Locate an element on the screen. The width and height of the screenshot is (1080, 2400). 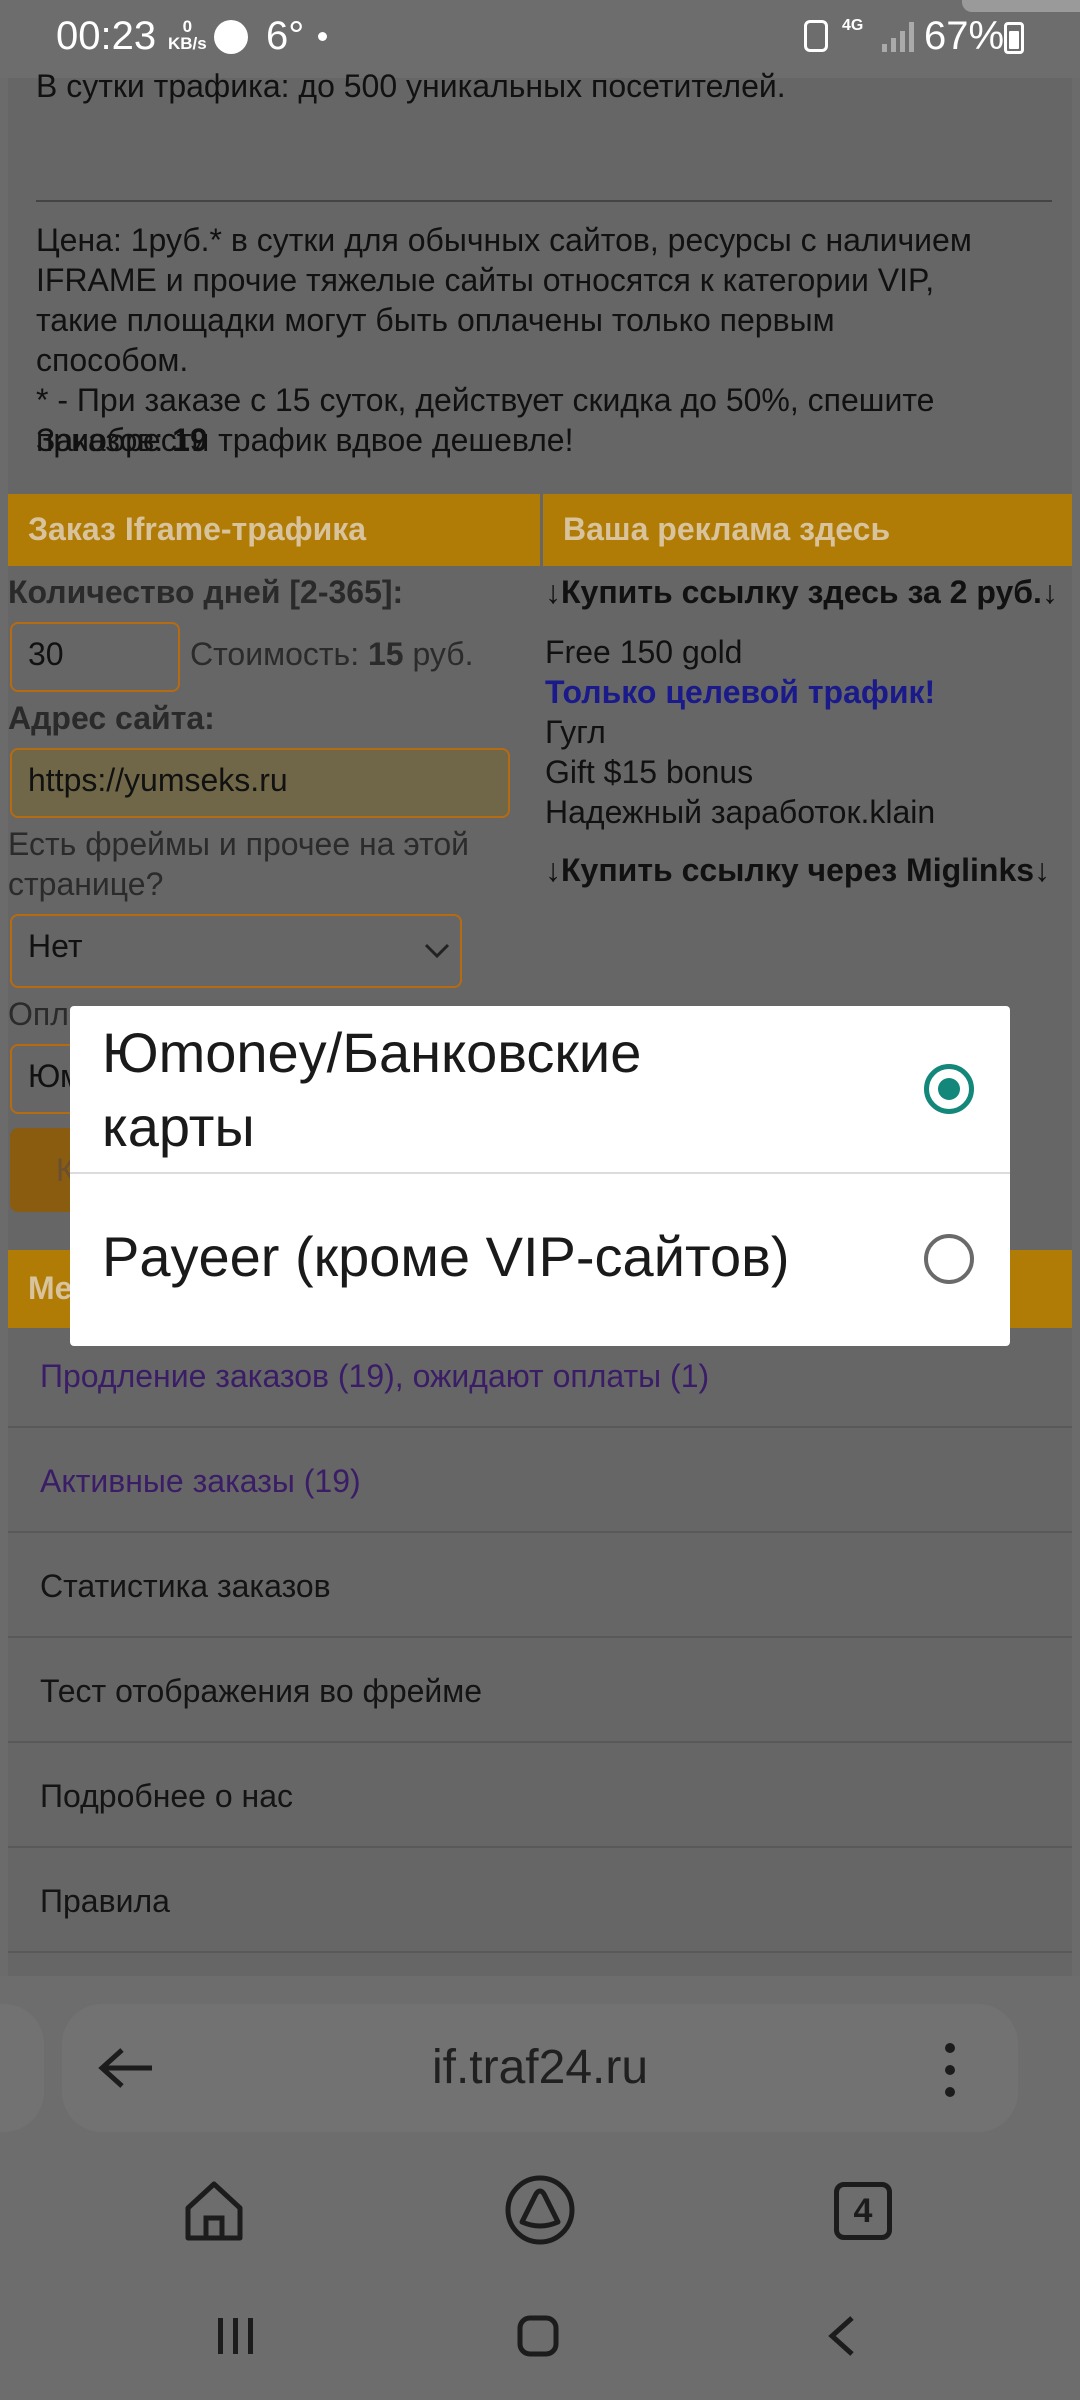
address-bar: if.traf24.ru is located at coordinates (540, 2068).